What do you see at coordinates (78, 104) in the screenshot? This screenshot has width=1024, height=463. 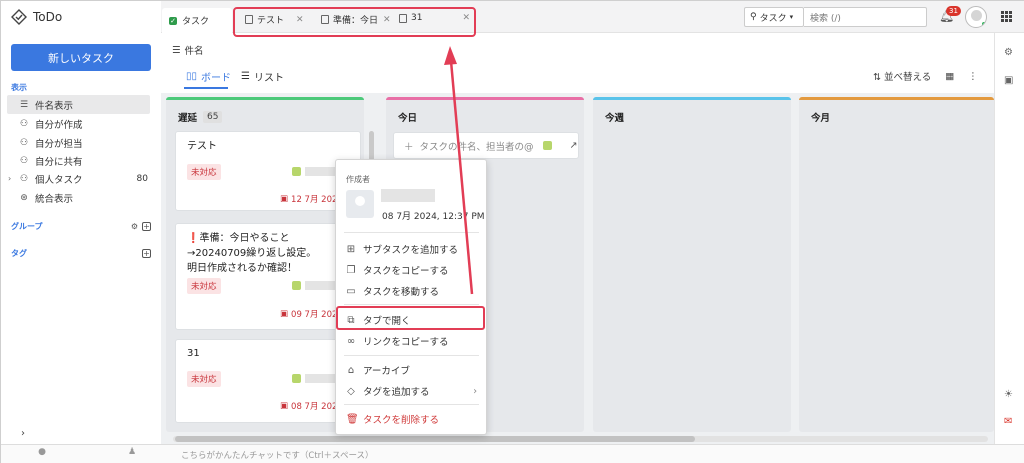 I see `sidebar-item-subject: ☰ 件名表示` at bounding box center [78, 104].